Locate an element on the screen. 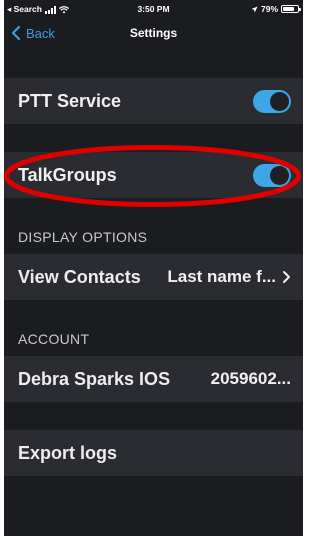  navigation-bar: Back Settings is located at coordinates (153, 34).